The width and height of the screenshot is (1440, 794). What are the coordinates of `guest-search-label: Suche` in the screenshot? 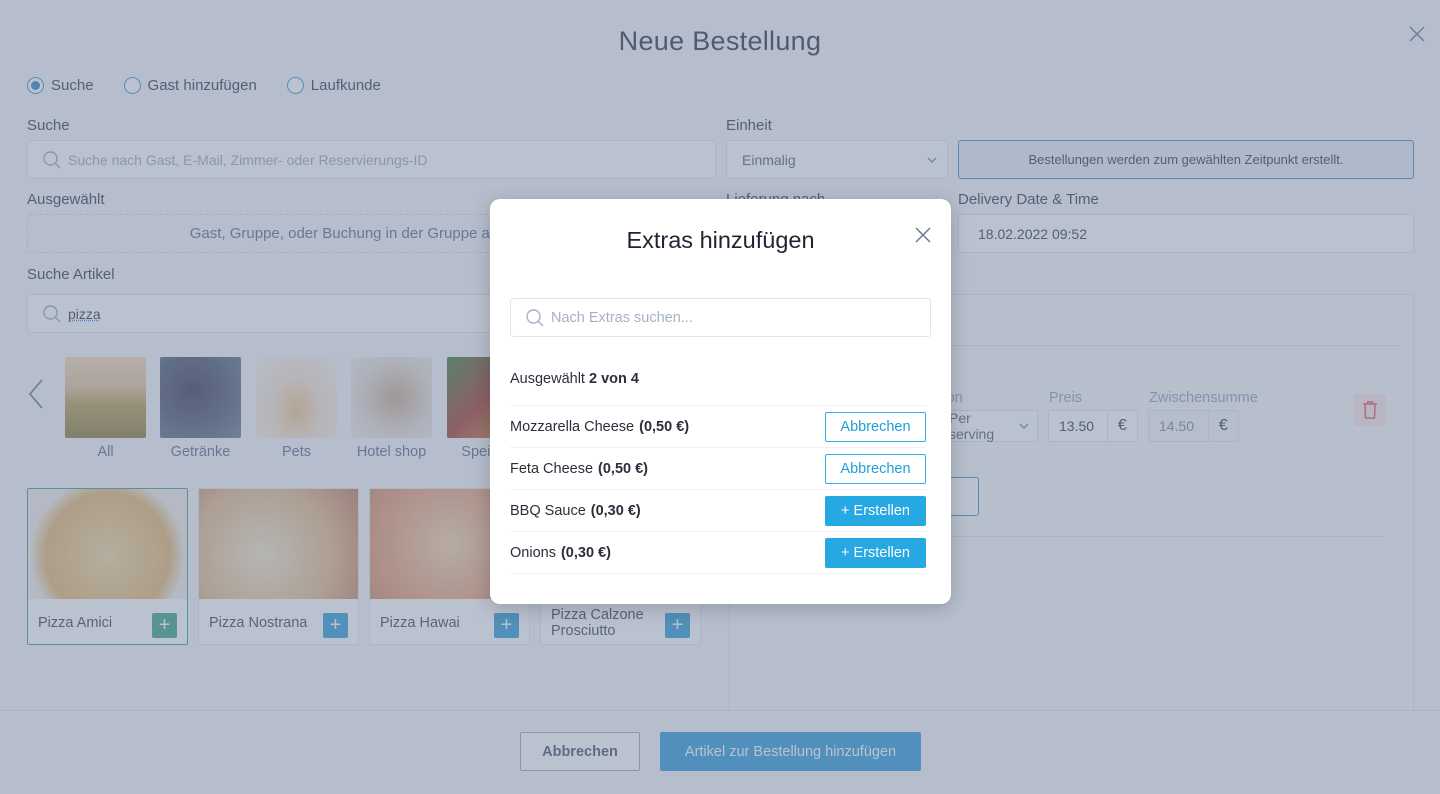 It's located at (48, 125).